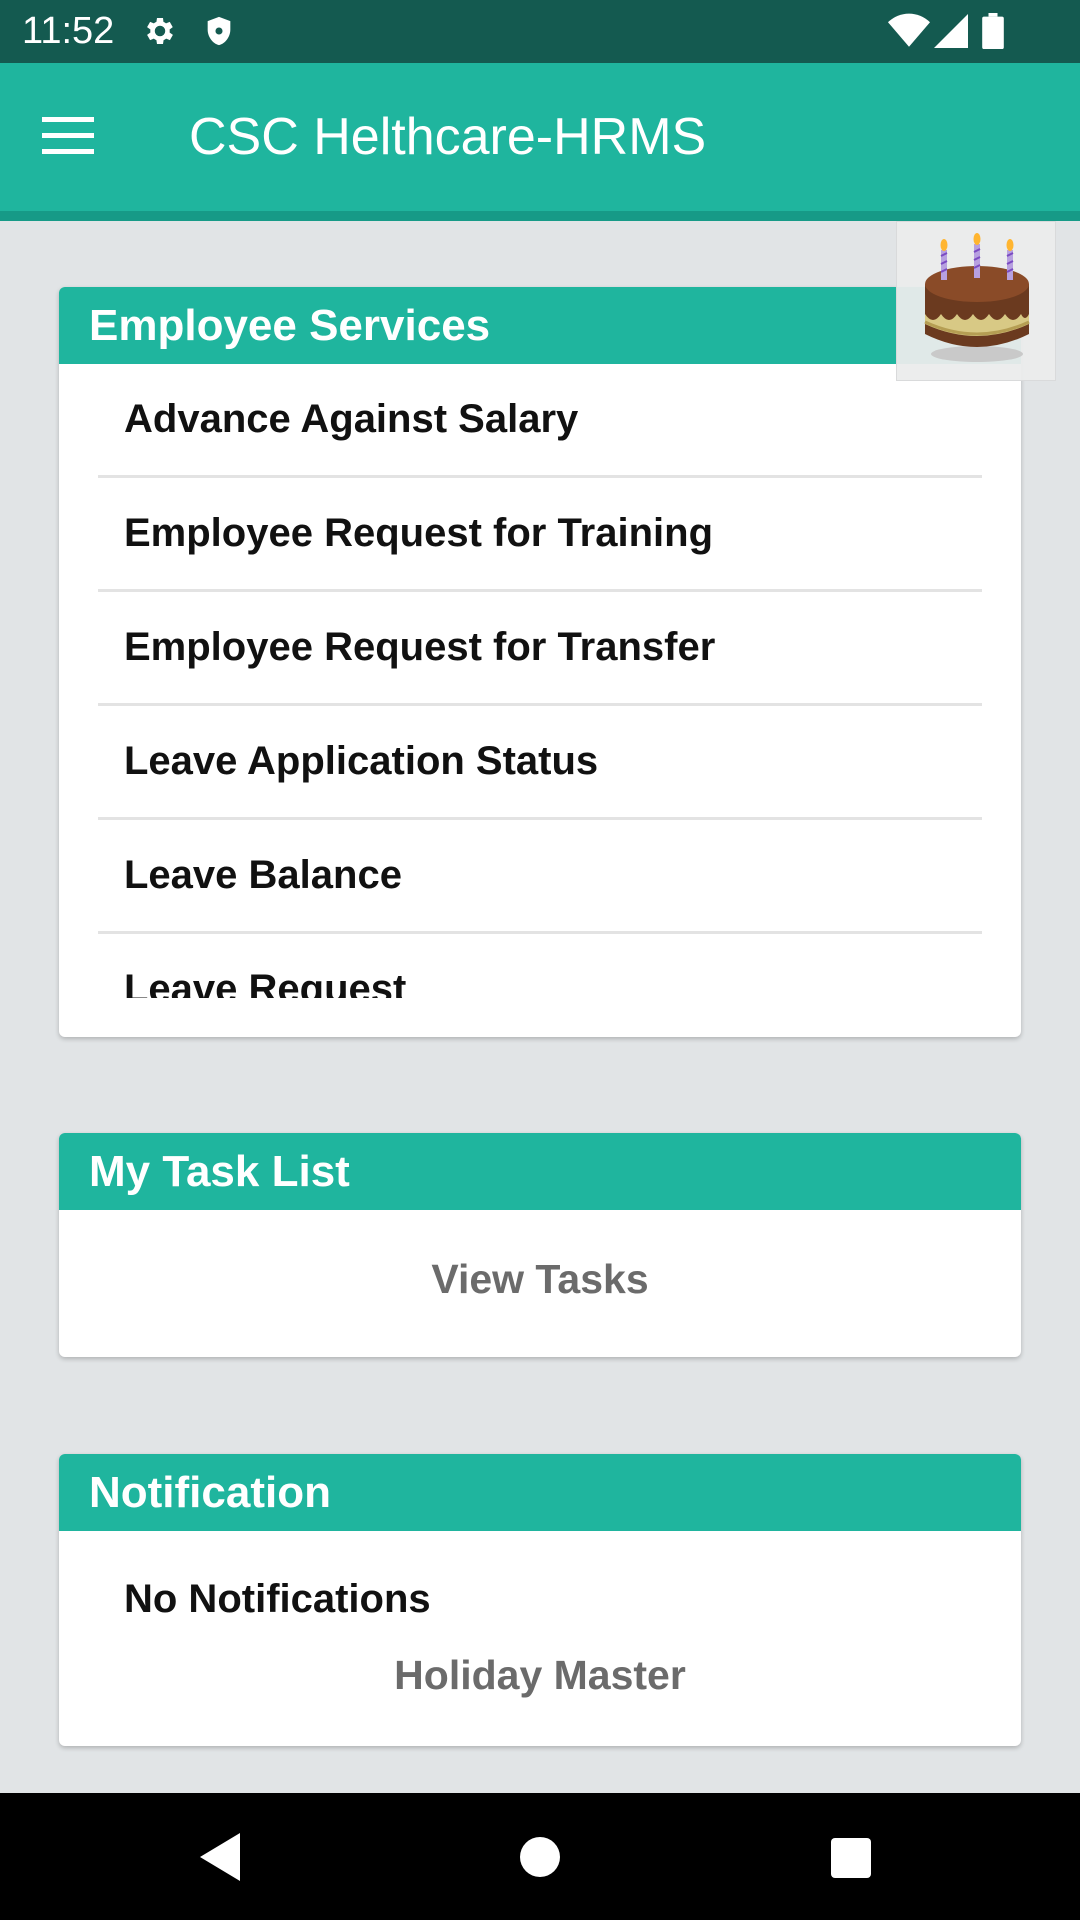 This screenshot has height=1920, width=1080. What do you see at coordinates (540, 1171) in the screenshot?
I see `task-list-title: My Task List` at bounding box center [540, 1171].